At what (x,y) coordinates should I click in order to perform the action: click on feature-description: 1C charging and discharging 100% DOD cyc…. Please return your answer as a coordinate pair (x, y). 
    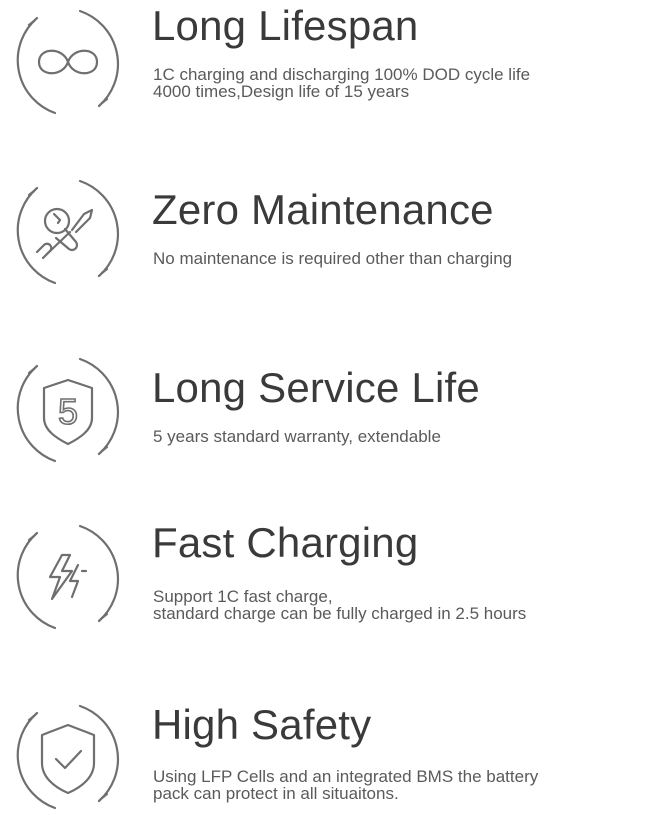
    Looking at the image, I should click on (341, 83).